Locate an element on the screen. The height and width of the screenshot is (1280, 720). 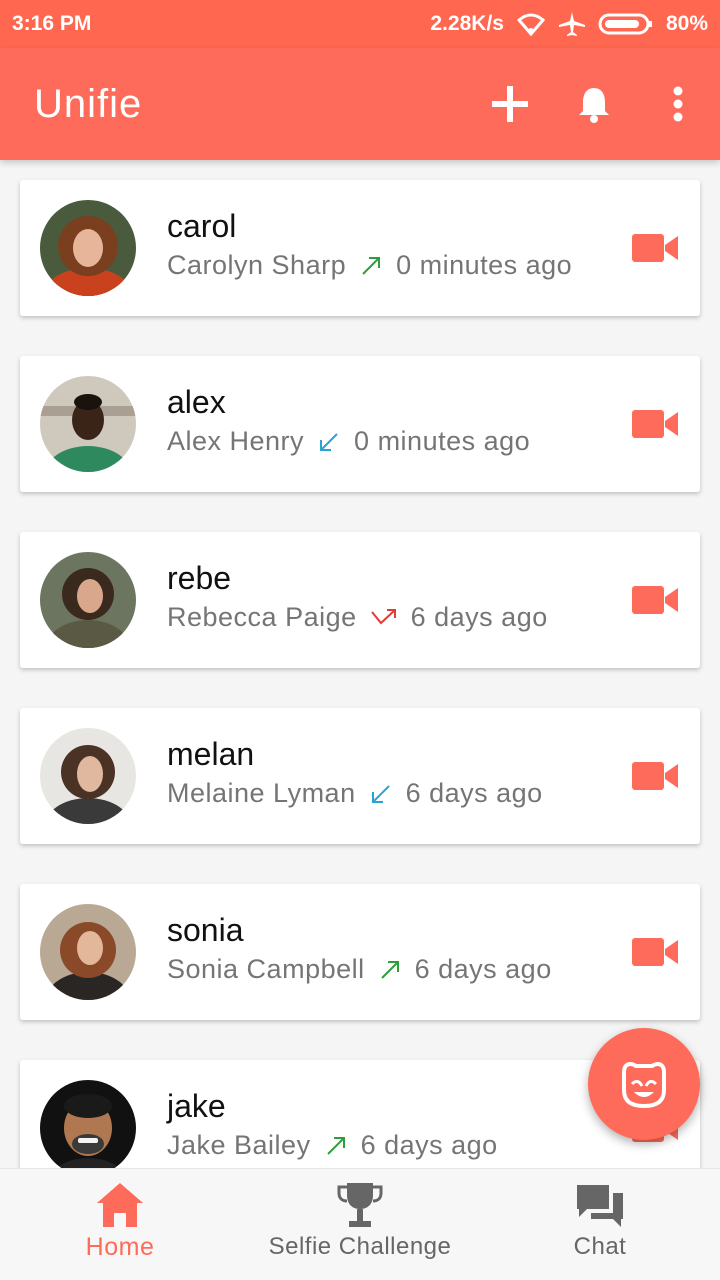
contact-full-name: Melaine Lyman is located at coordinates (261, 793).